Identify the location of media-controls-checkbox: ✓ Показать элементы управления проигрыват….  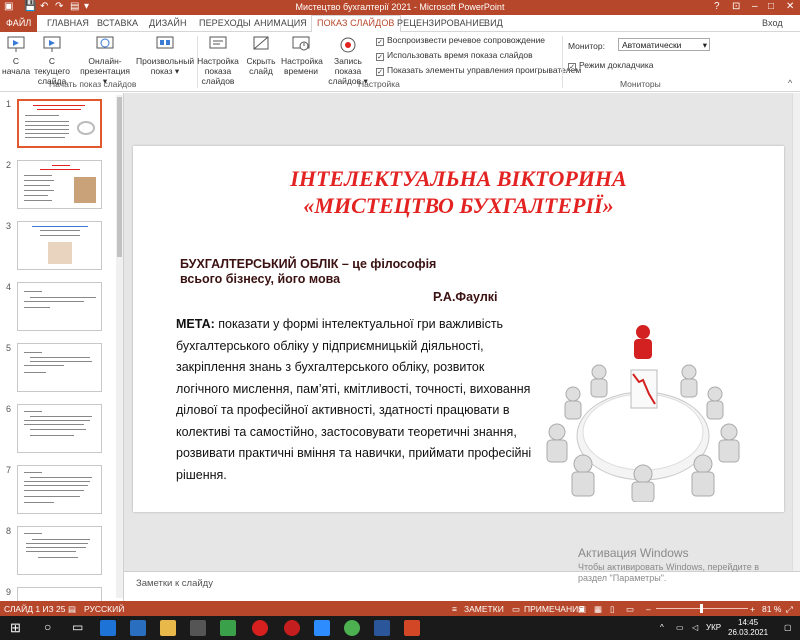
(478, 70).